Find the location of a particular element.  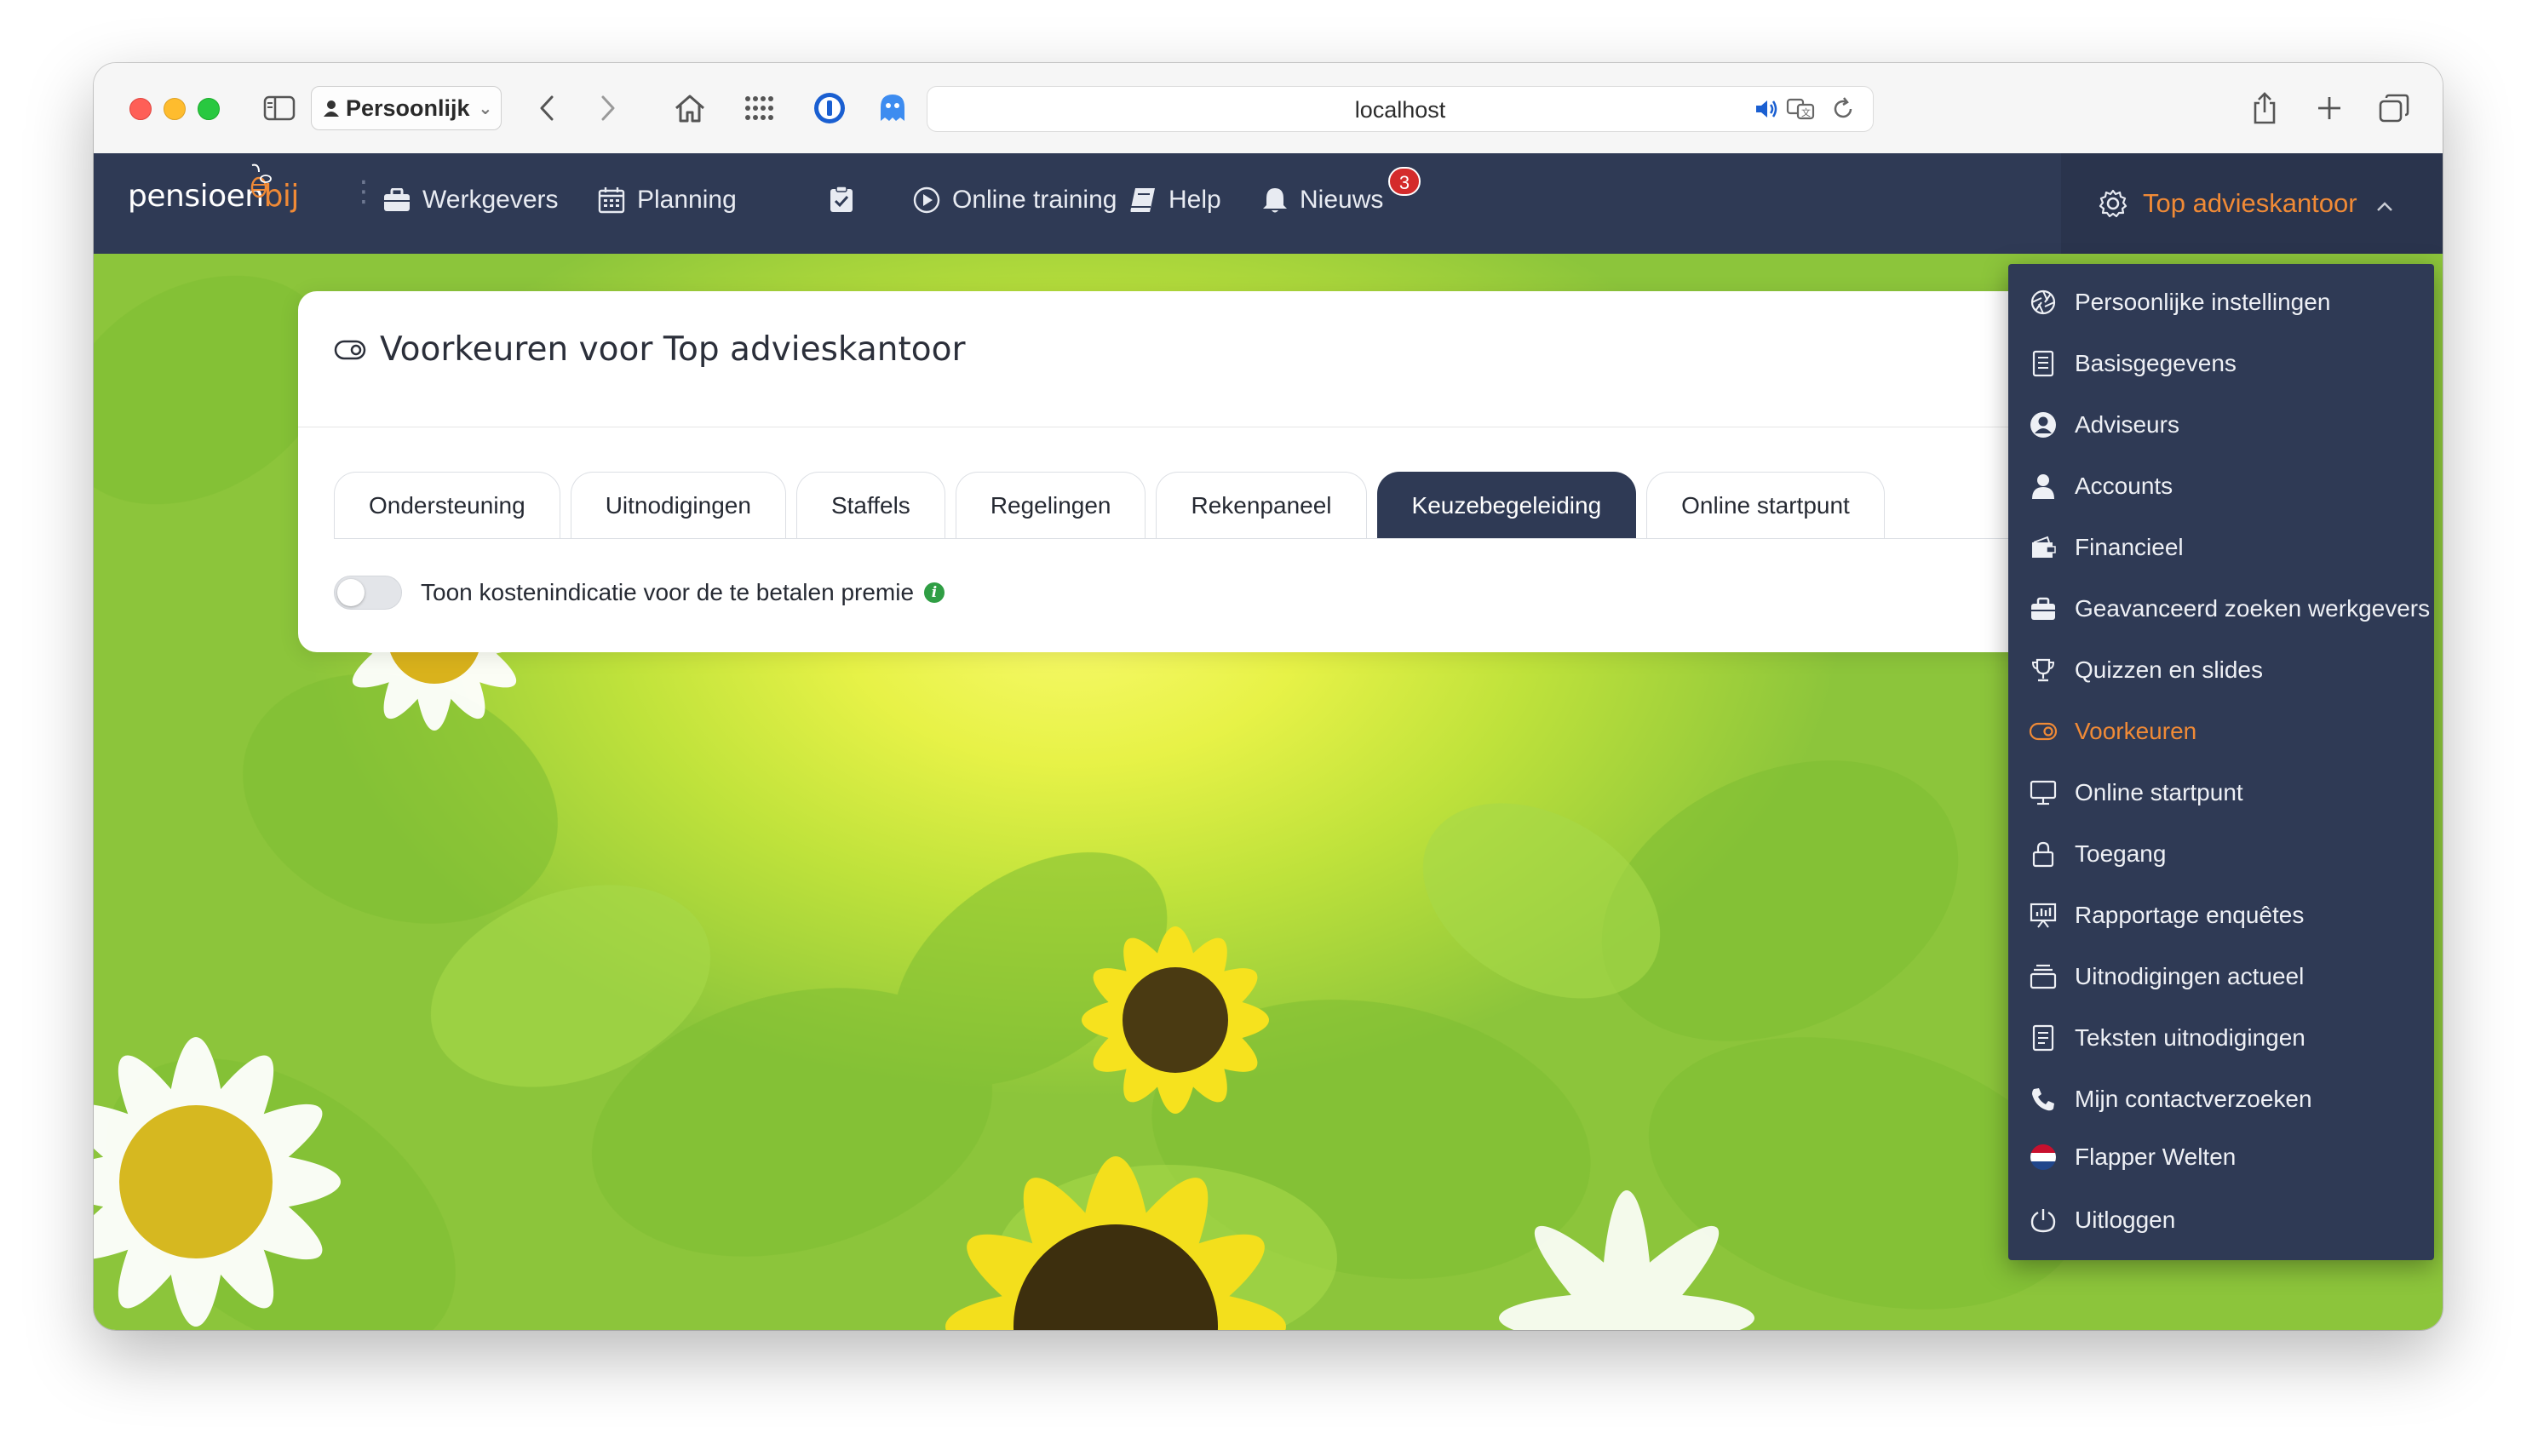

tab-ondersteuning: Ondersteuning is located at coordinates (447, 505).